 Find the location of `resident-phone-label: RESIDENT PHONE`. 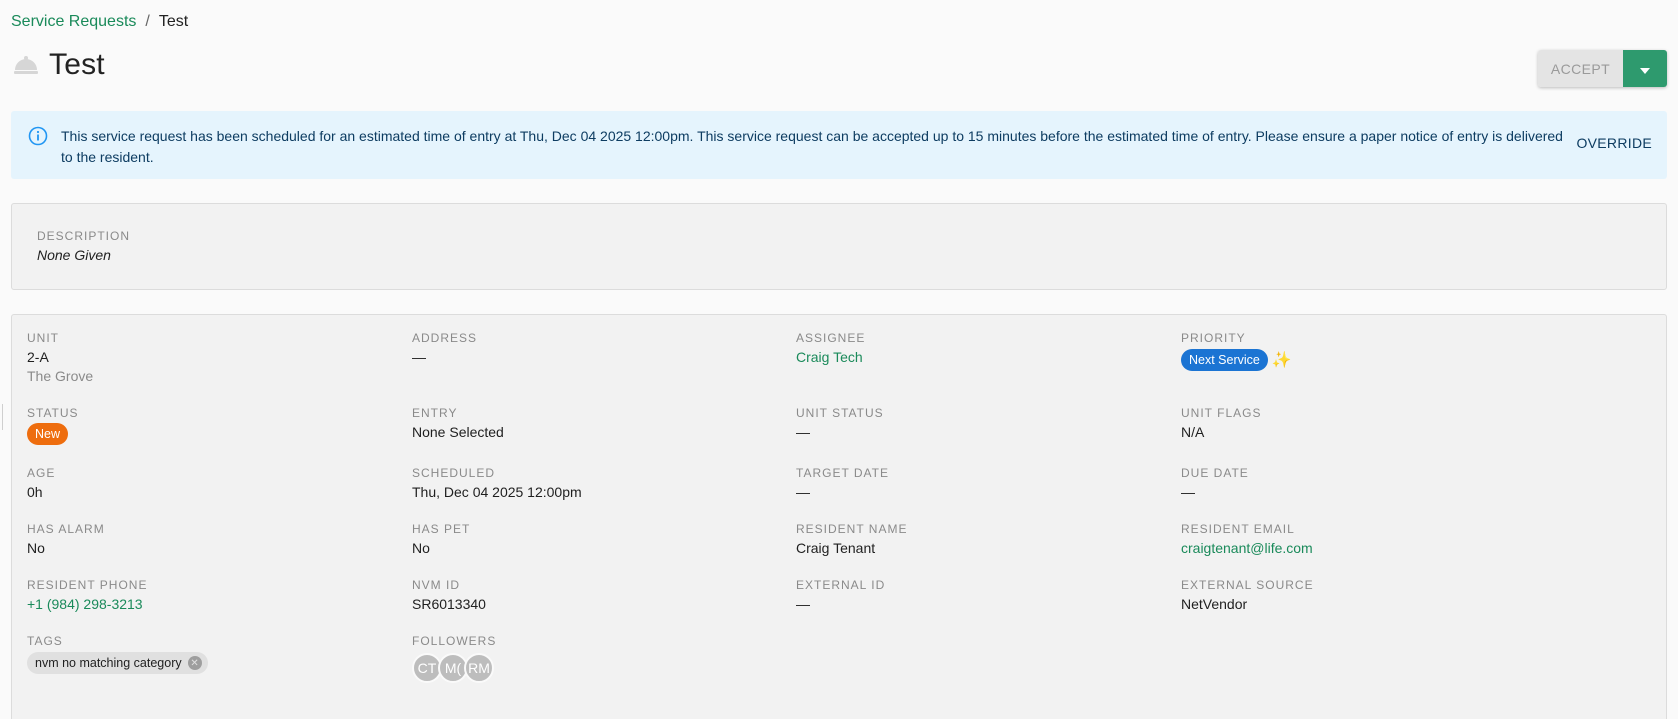

resident-phone-label: RESIDENT PHONE is located at coordinates (87, 585).